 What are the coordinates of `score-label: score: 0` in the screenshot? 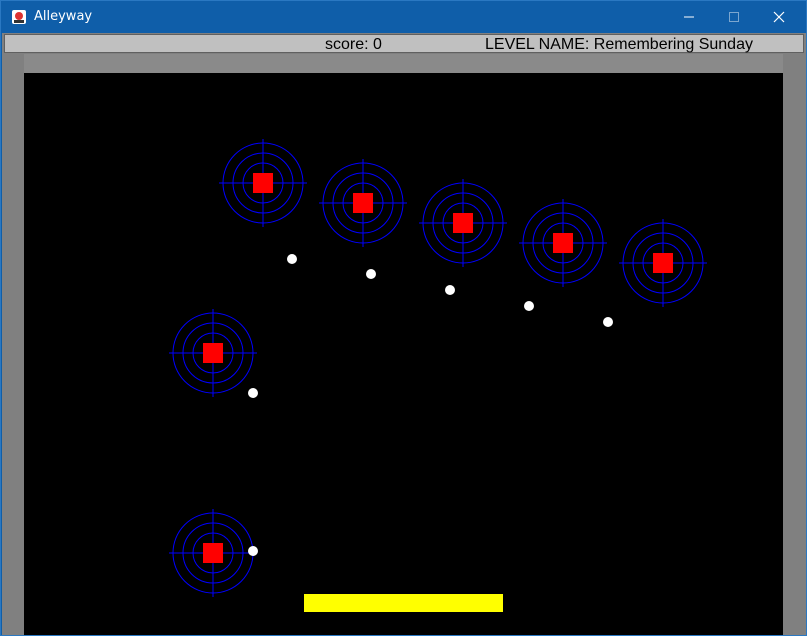 It's located at (353, 44).